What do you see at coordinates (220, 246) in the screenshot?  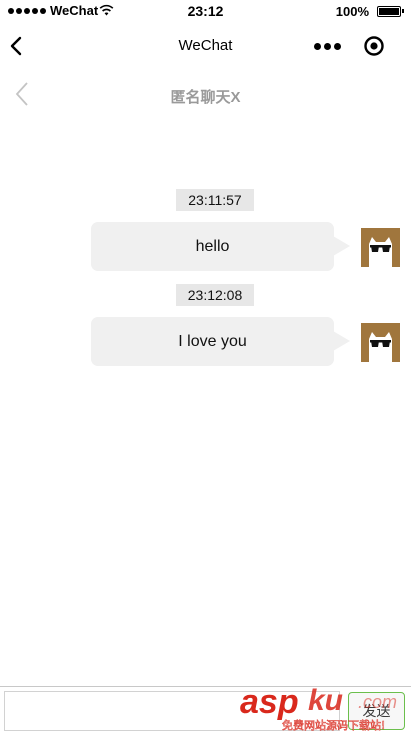 I see `message-bubble: hello` at bounding box center [220, 246].